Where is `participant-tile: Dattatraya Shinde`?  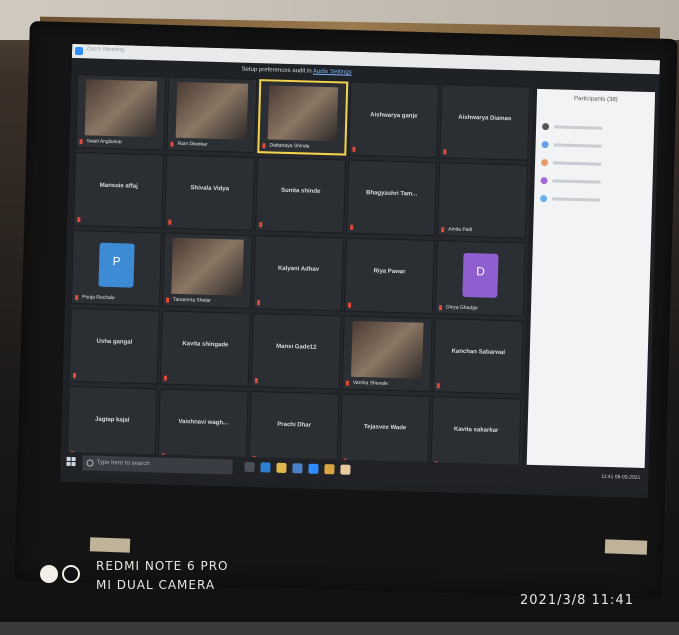
participant-tile: Dattatraya Shinde is located at coordinates (303, 117).